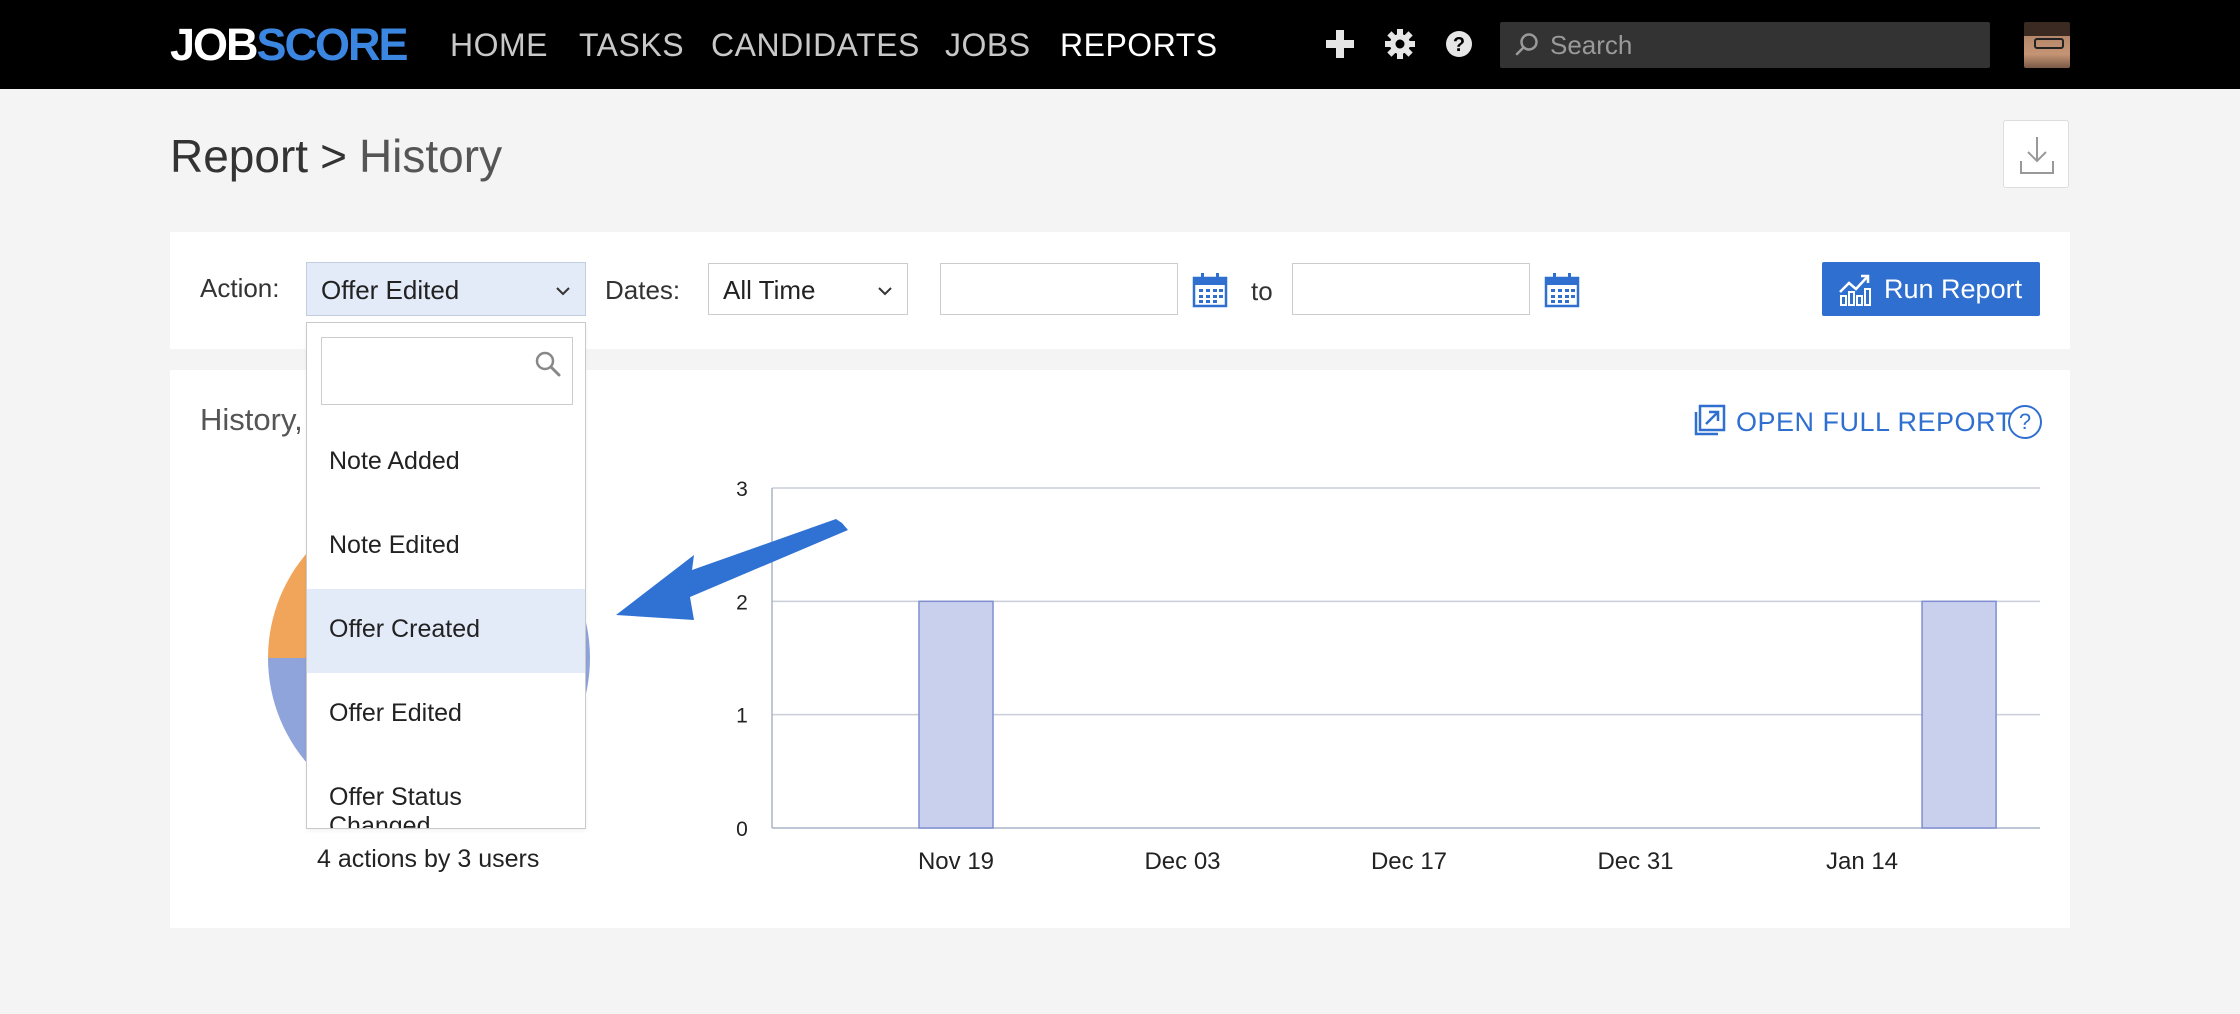 The height and width of the screenshot is (1014, 2240). I want to click on plus-icon, so click(1340, 44).